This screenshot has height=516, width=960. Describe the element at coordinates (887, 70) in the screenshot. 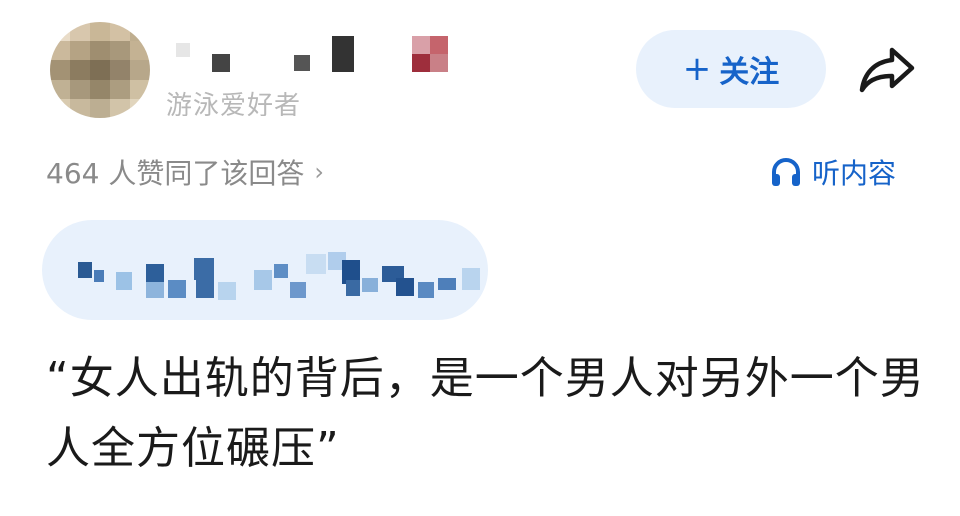

I see `share-icon` at that location.